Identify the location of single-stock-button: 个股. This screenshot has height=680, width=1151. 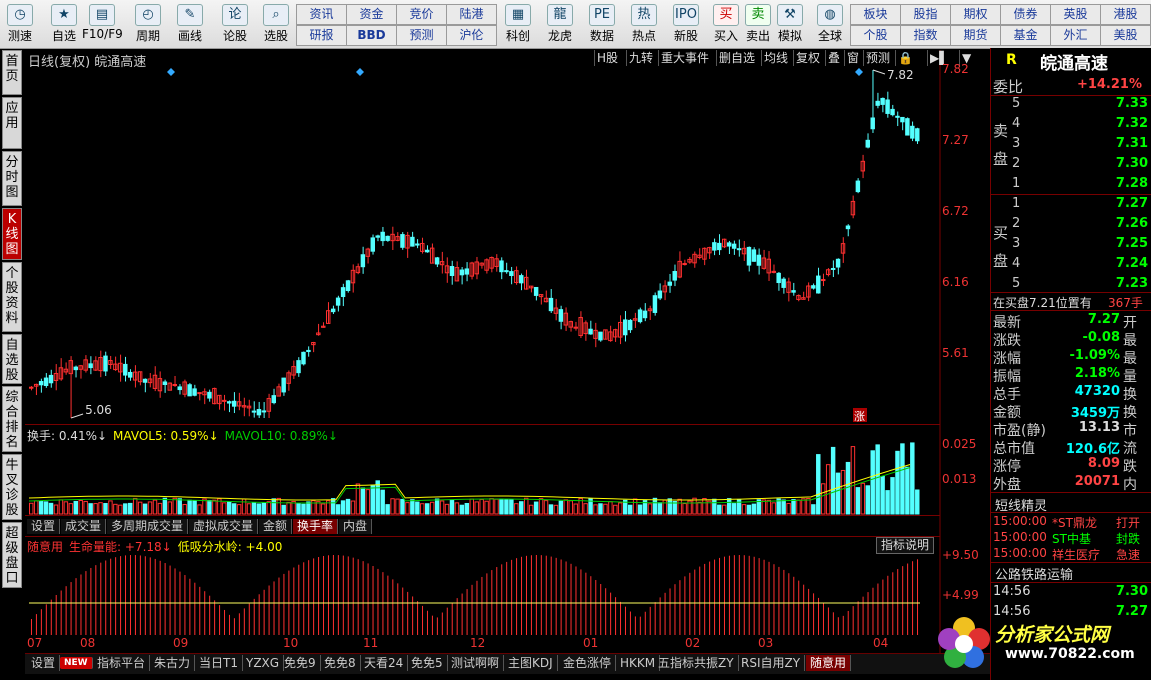
(875, 35).